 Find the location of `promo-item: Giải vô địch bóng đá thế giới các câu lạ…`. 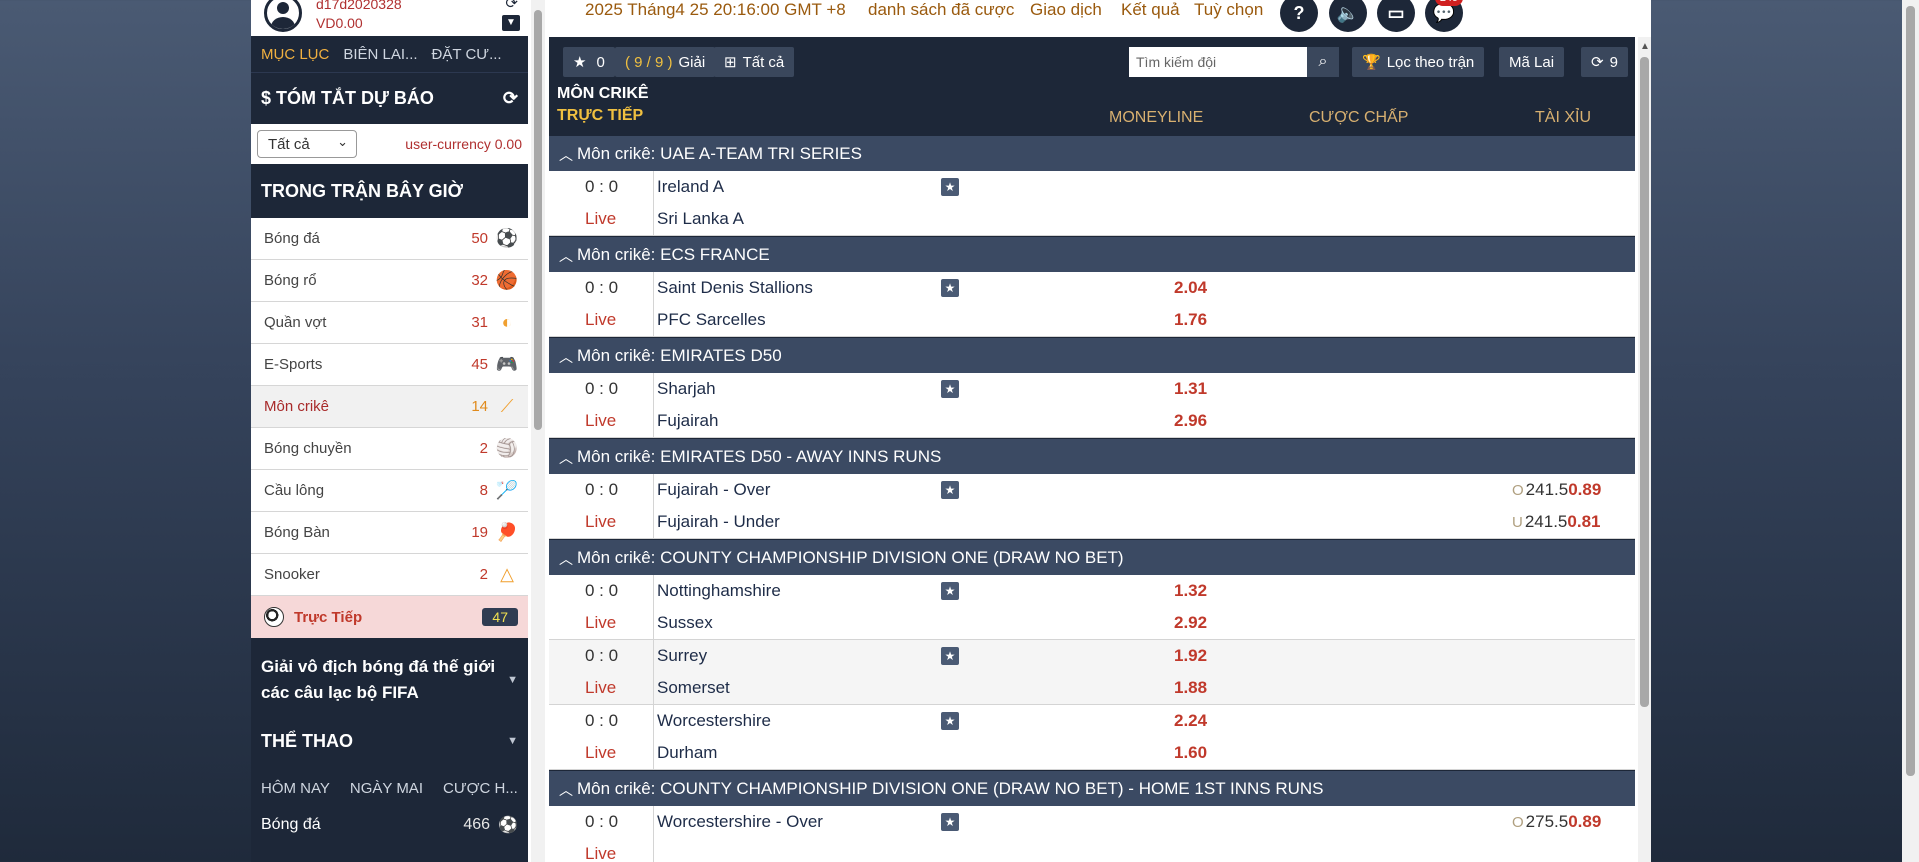

promo-item: Giải vô địch bóng đá thế giới các câu lạ… is located at coordinates (389, 680).